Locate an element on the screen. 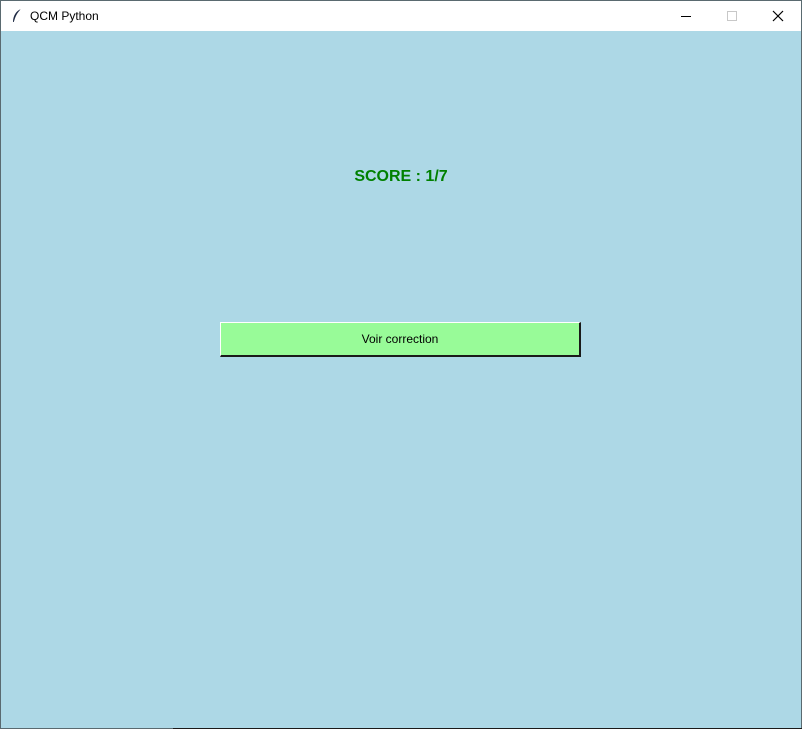 The image size is (802, 729). minimize-icon is located at coordinates (686, 16).